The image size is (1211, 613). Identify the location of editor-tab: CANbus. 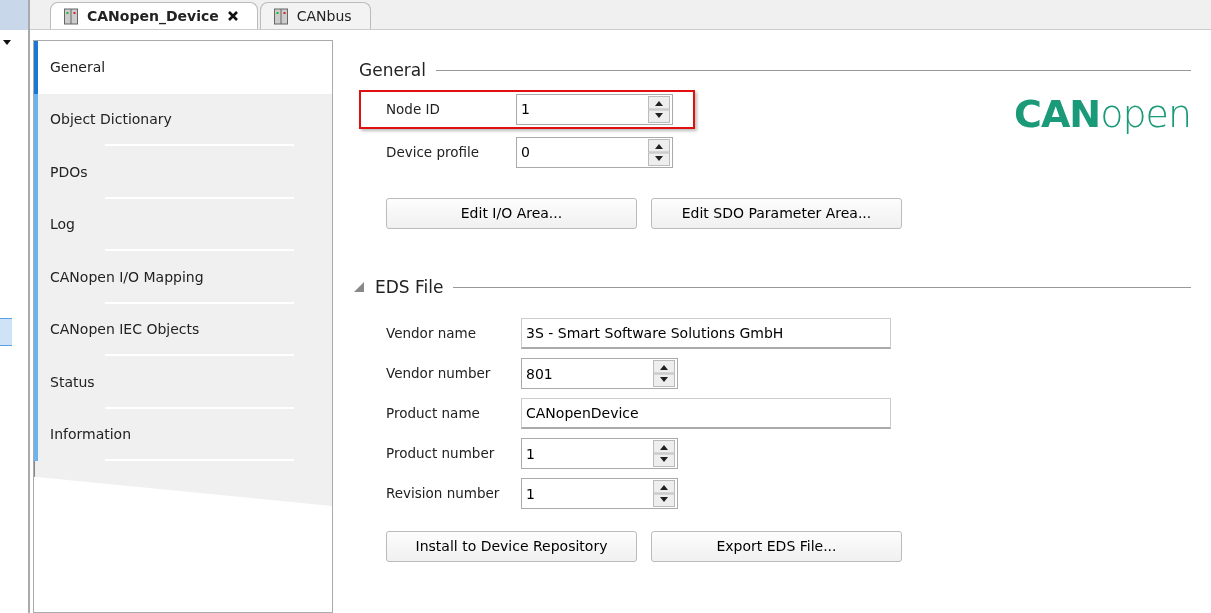
(315, 15).